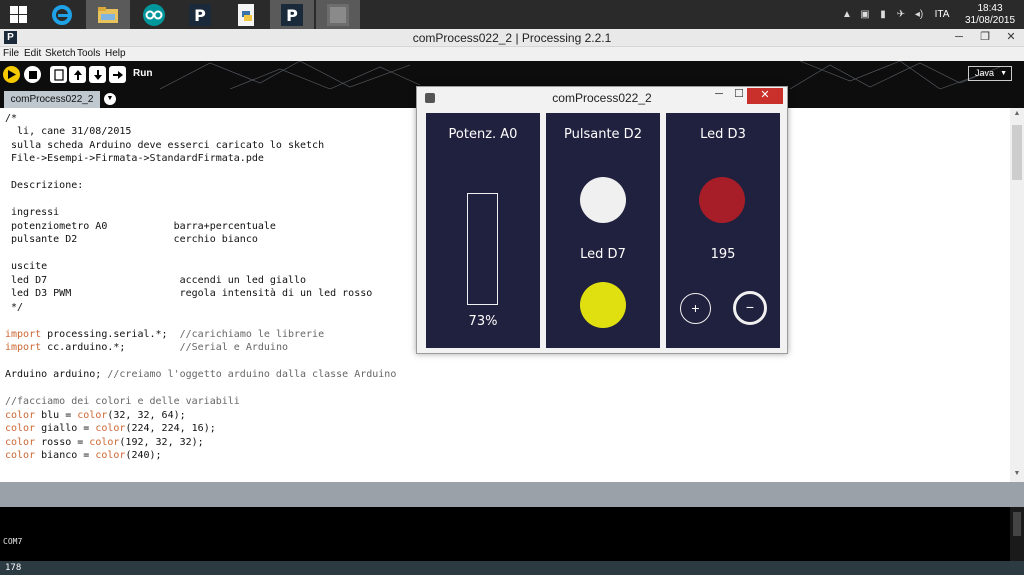 Image resolution: width=1024 pixels, height=575 pixels. I want to click on export-arrow-icon, so click(117, 74).